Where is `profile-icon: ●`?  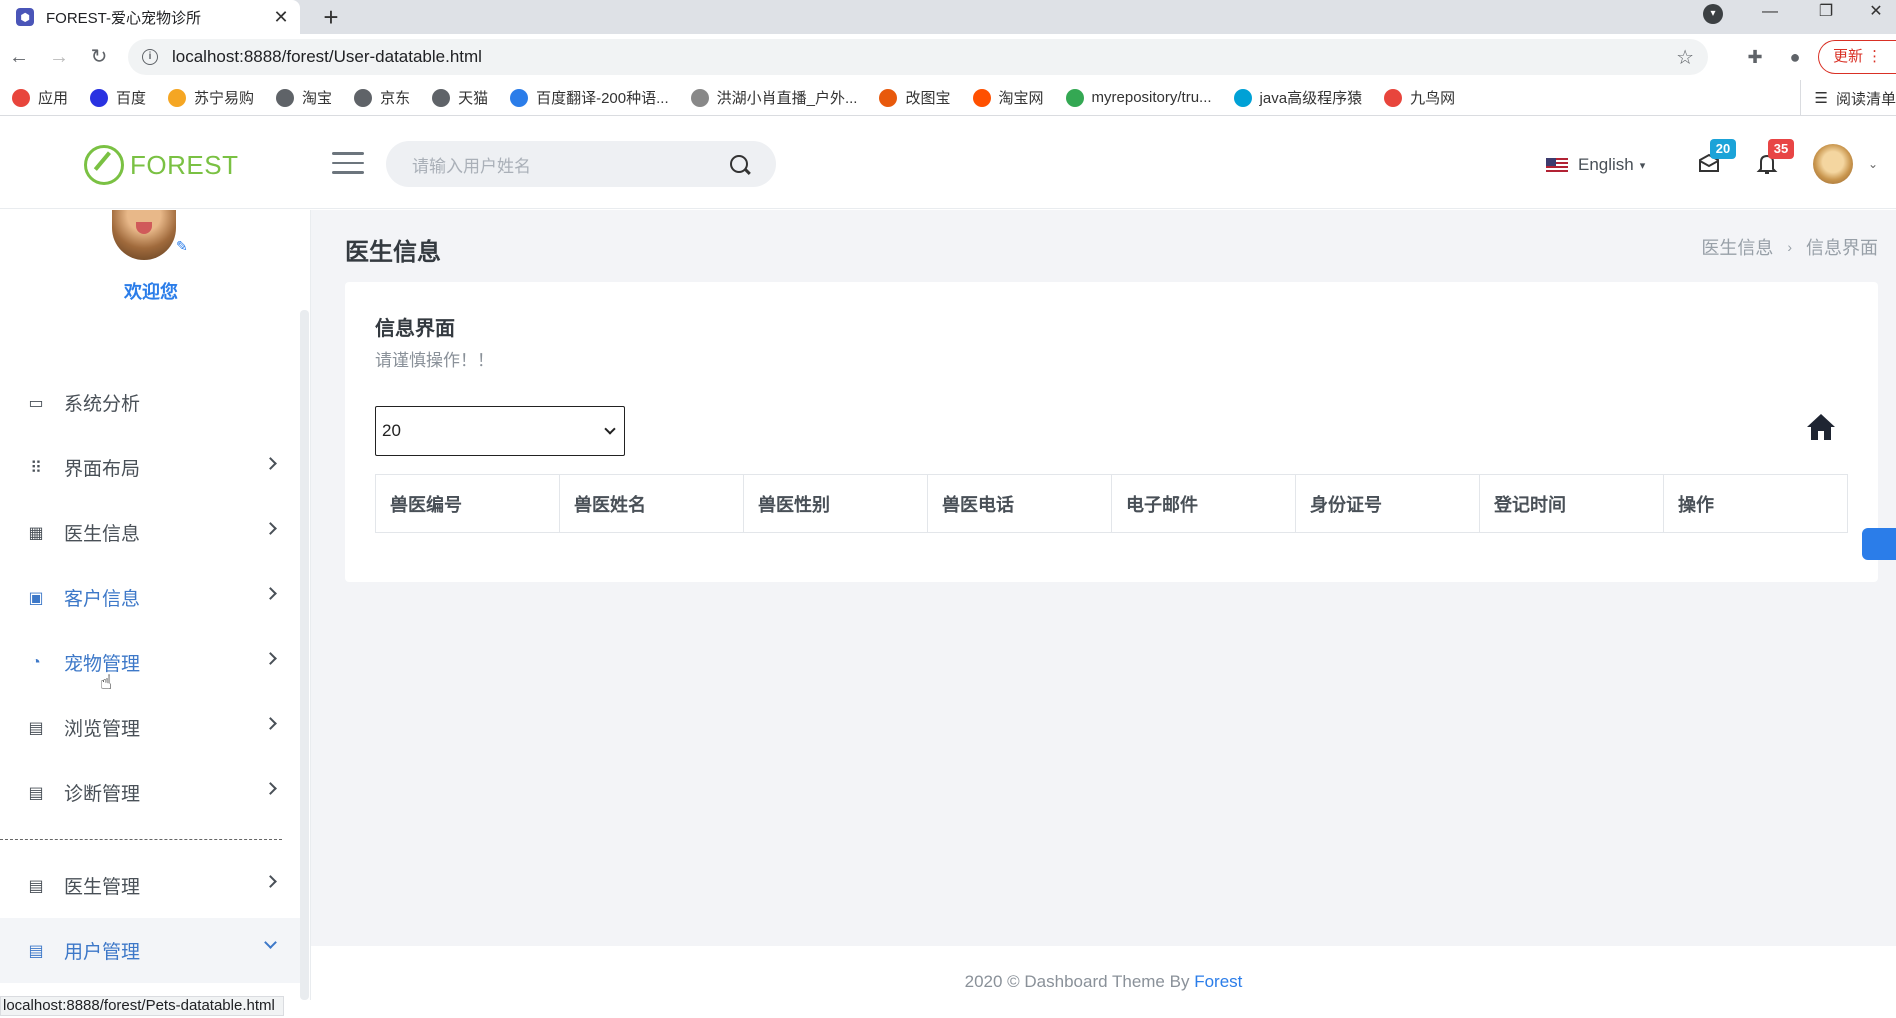 profile-icon: ● is located at coordinates (1795, 57).